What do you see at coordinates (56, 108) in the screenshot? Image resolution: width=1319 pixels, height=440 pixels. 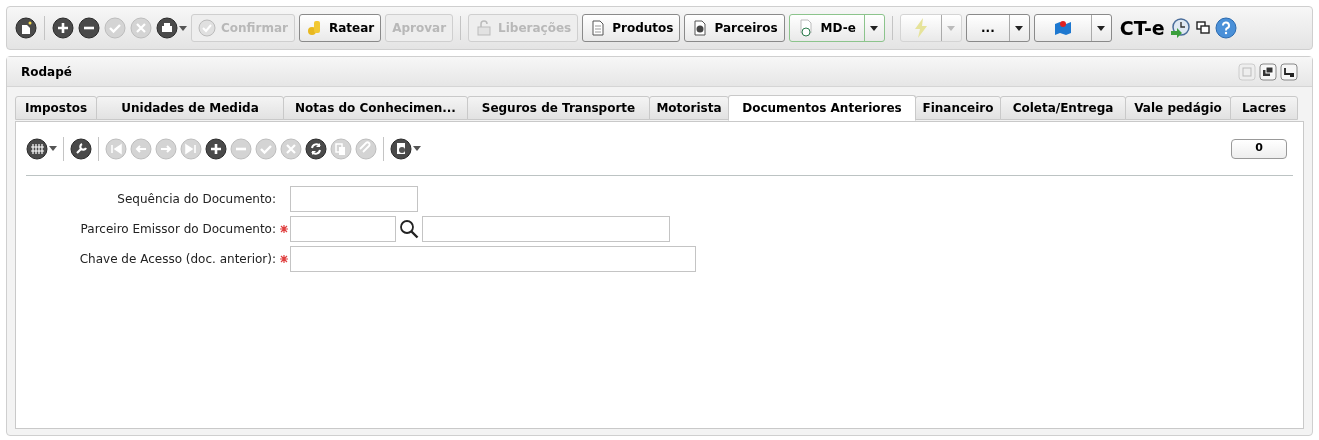 I see `tab: Impostos` at bounding box center [56, 108].